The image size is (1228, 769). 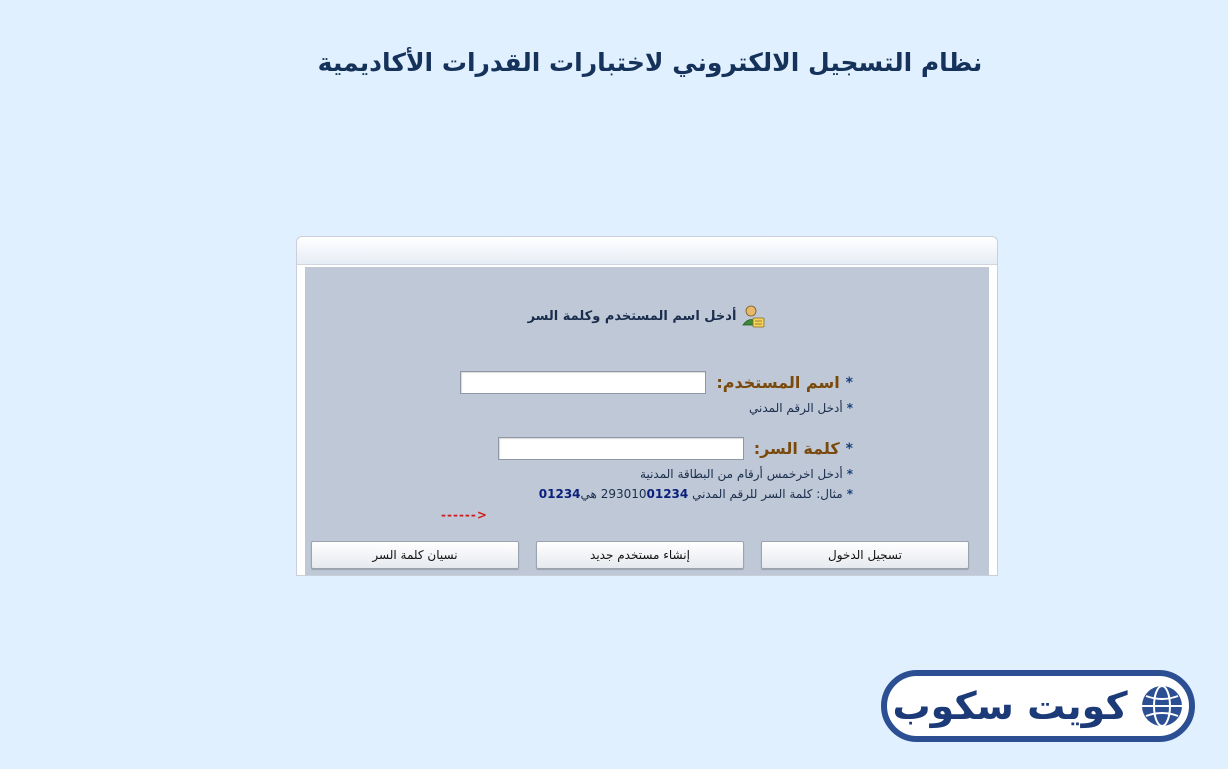 I want to click on password-label: كلمة السر:, so click(x=796, y=448).